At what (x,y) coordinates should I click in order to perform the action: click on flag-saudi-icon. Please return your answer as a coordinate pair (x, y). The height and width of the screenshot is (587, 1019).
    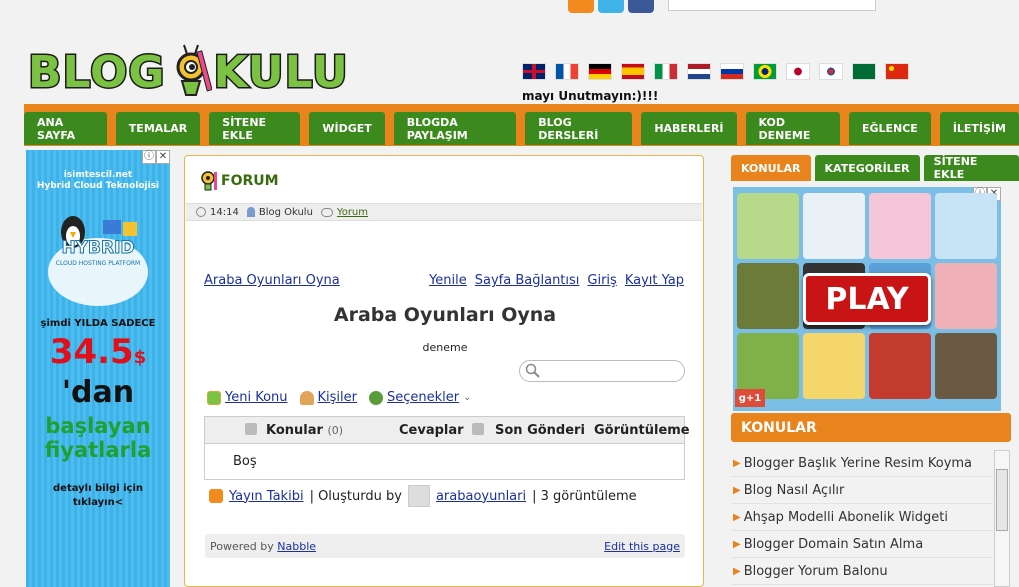
    Looking at the image, I should click on (864, 71).